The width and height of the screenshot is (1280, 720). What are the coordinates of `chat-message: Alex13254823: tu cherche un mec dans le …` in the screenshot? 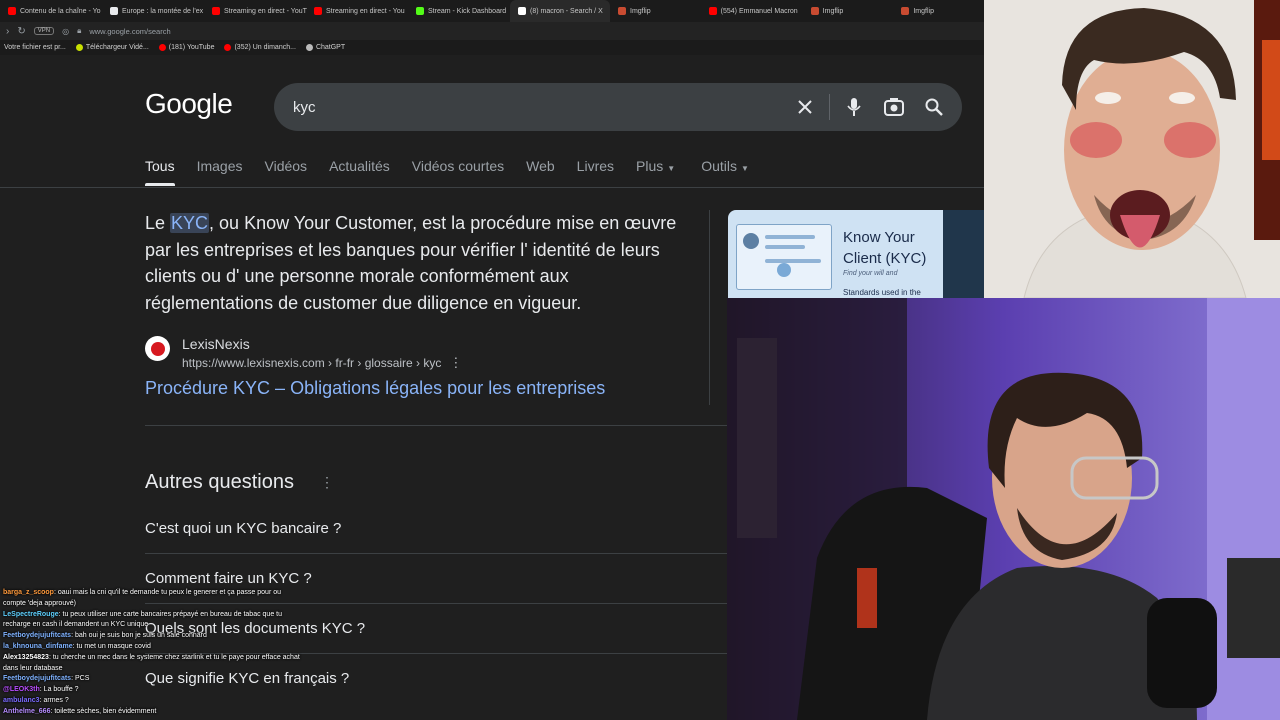 It's located at (150, 664).